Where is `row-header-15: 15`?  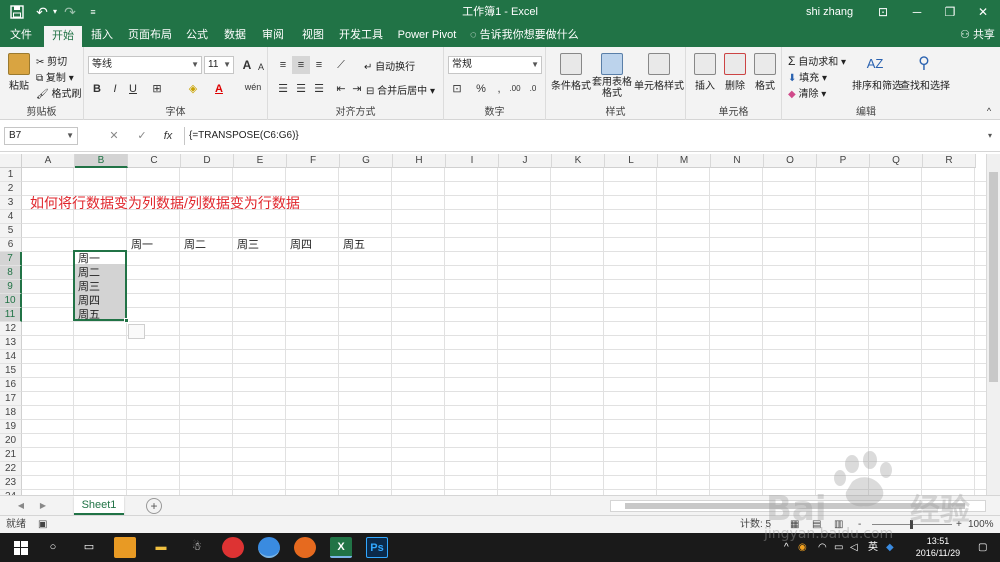 row-header-15: 15 is located at coordinates (11, 371).